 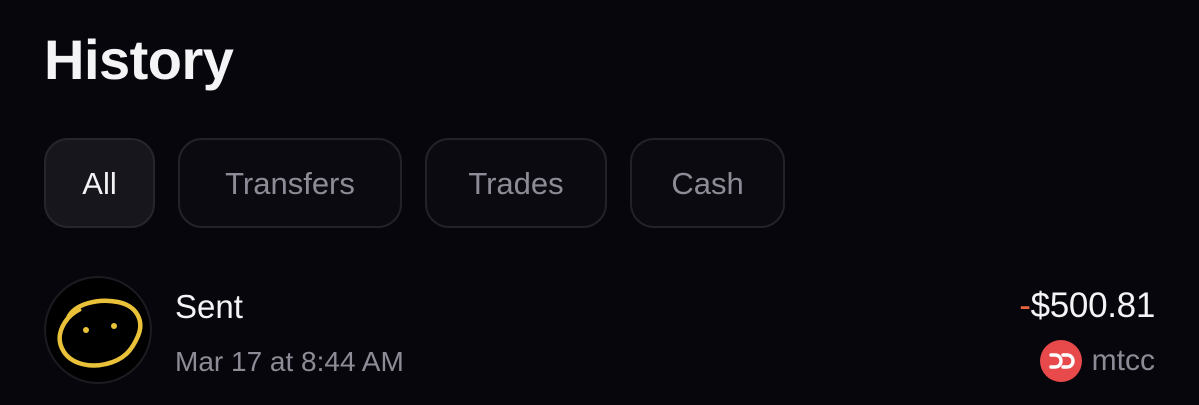 What do you see at coordinates (290, 183) in the screenshot?
I see `filter-transfers-button: Transfers` at bounding box center [290, 183].